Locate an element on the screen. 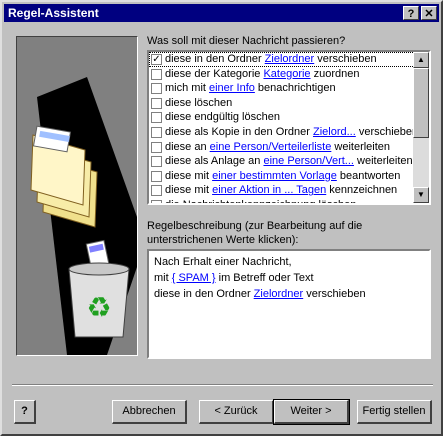 This screenshot has width=443, height=436. description-line-2: mit { SPAM } im Betreff oder Text is located at coordinates (289, 278).